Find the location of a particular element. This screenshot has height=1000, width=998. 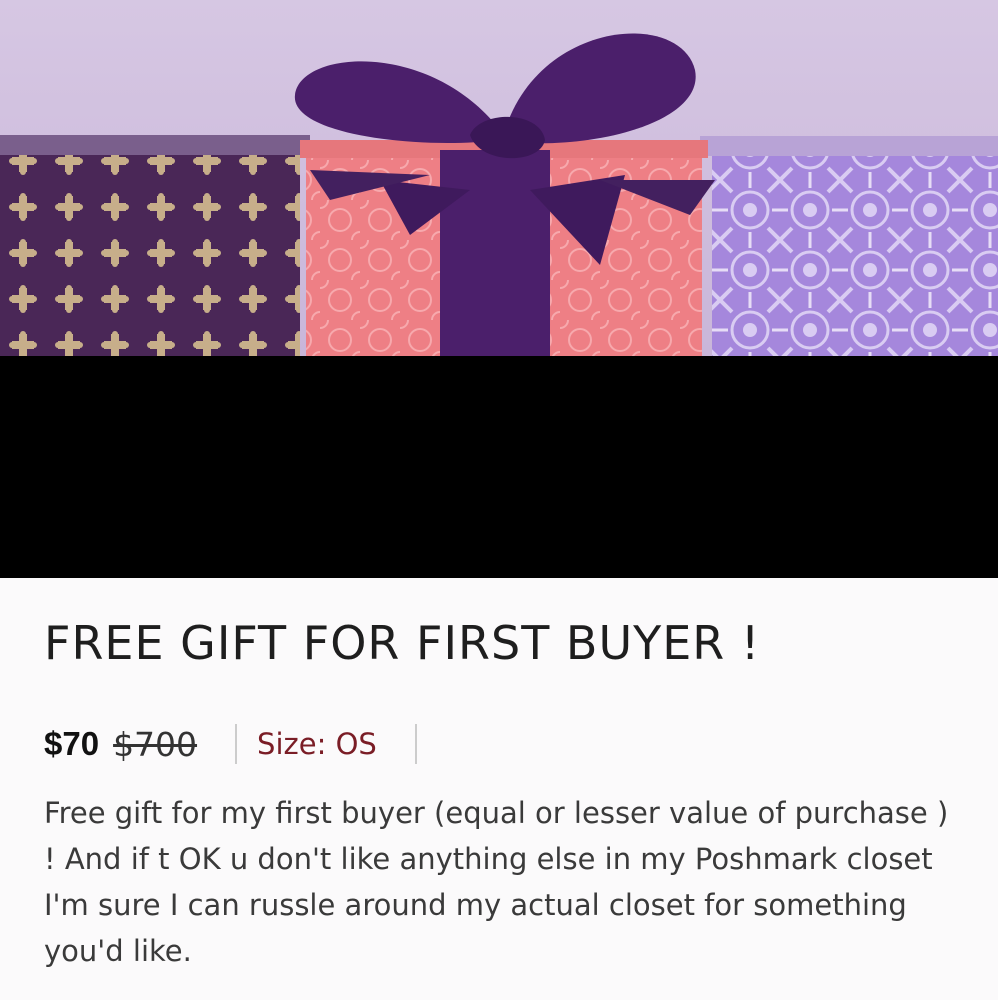

price-row: $70 $700 Size: OS is located at coordinates (230, 744).